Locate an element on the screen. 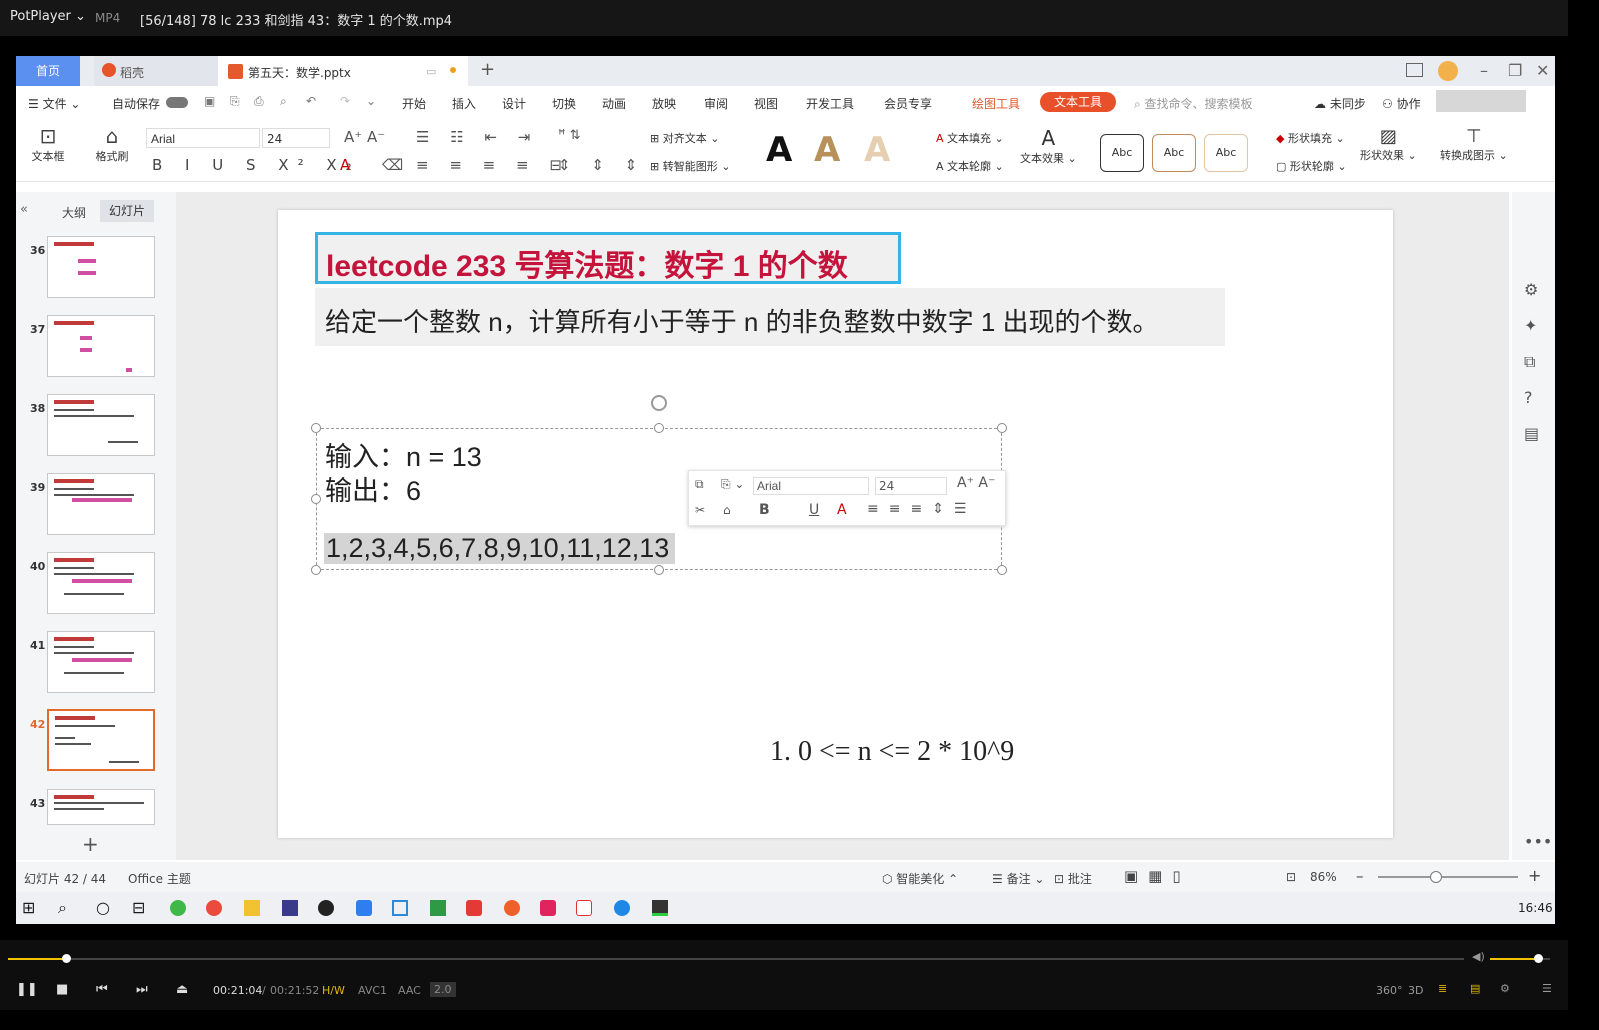 The image size is (1599, 1030). chat-icon: ▤ is located at coordinates (1475, 988).